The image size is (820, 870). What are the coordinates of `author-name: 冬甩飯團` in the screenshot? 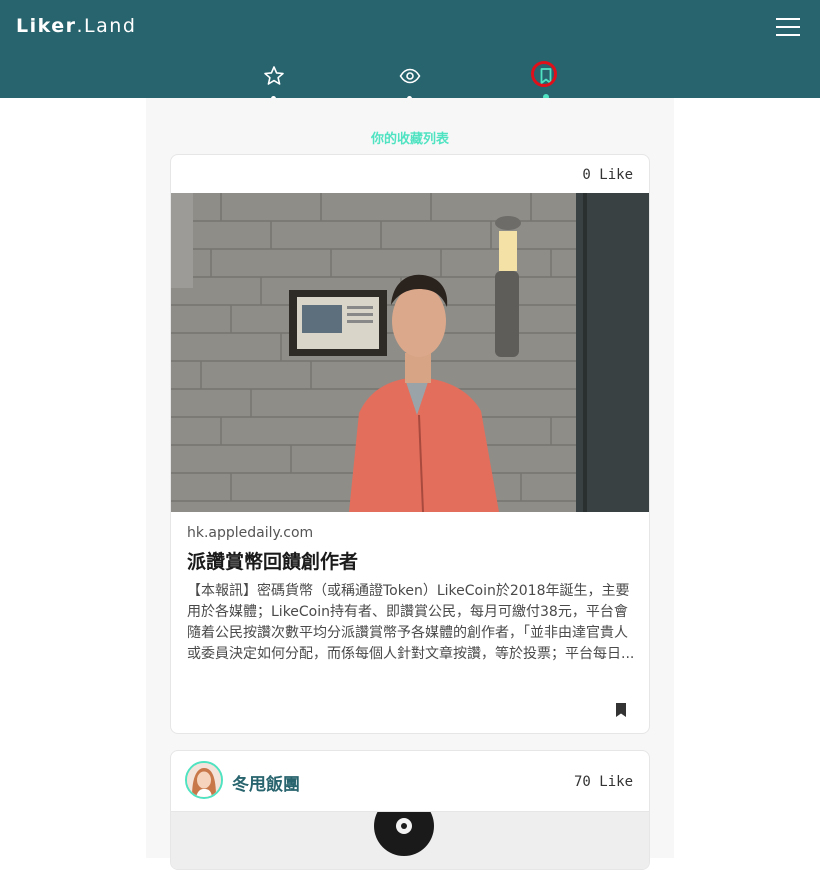 It's located at (266, 782).